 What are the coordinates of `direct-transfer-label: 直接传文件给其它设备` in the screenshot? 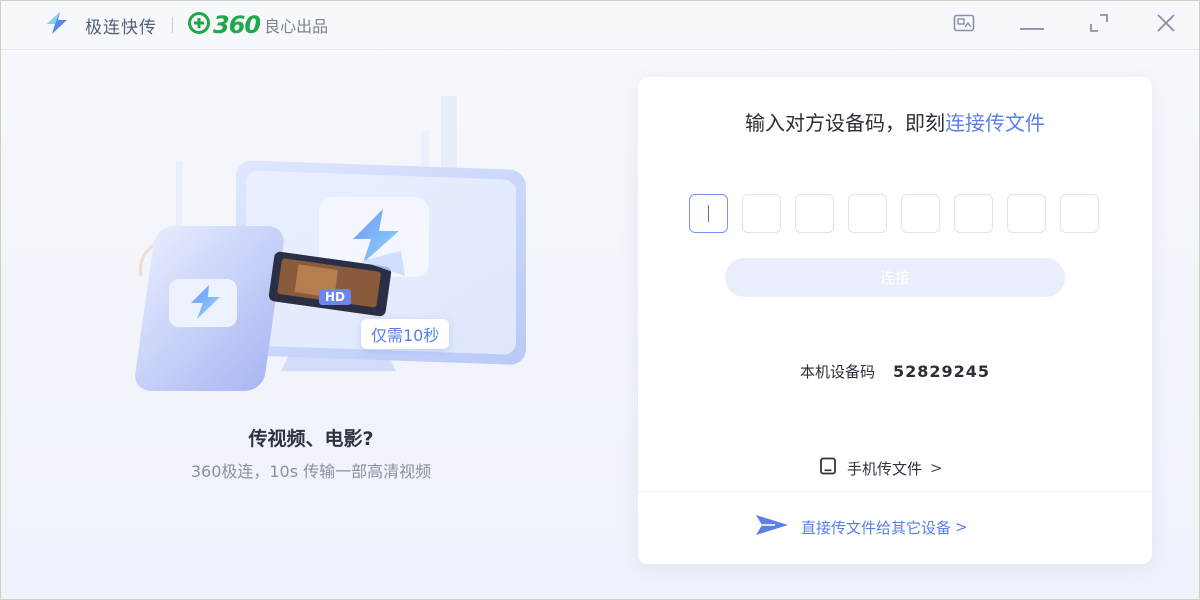 It's located at (876, 527).